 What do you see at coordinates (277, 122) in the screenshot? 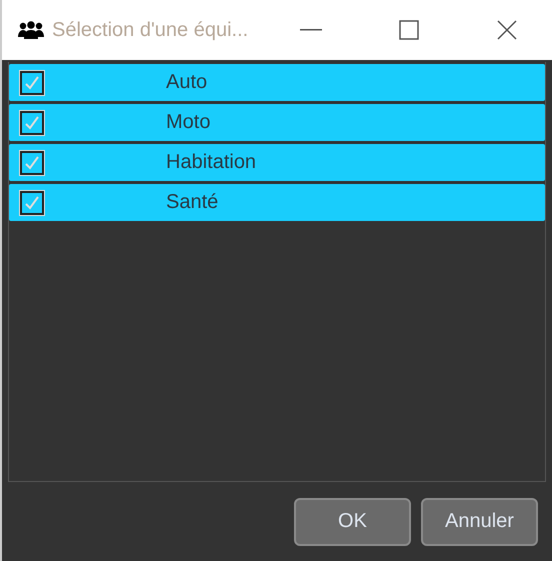
I see `list-item: Moto` at bounding box center [277, 122].